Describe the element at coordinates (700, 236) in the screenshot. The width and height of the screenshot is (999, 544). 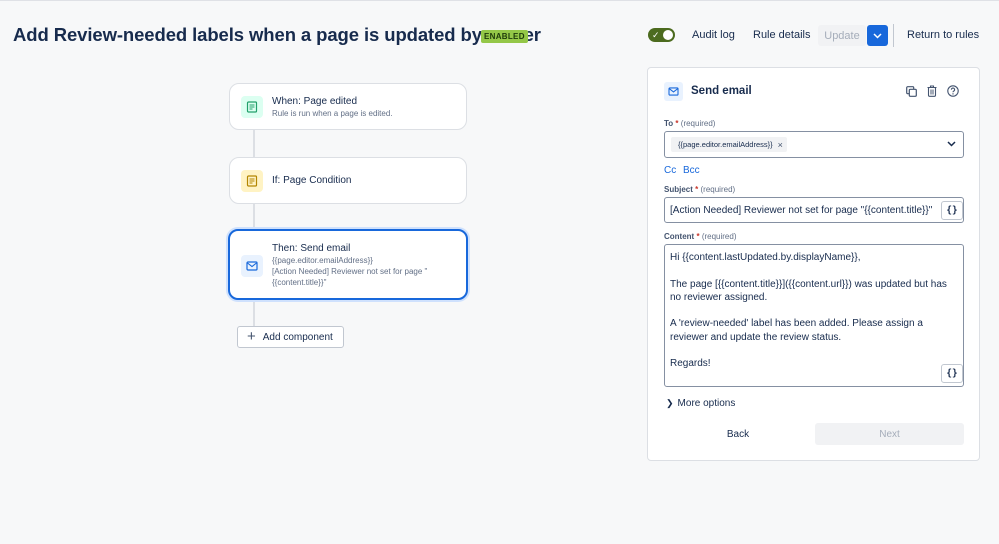
I see `content-label: Content * (required)` at that location.